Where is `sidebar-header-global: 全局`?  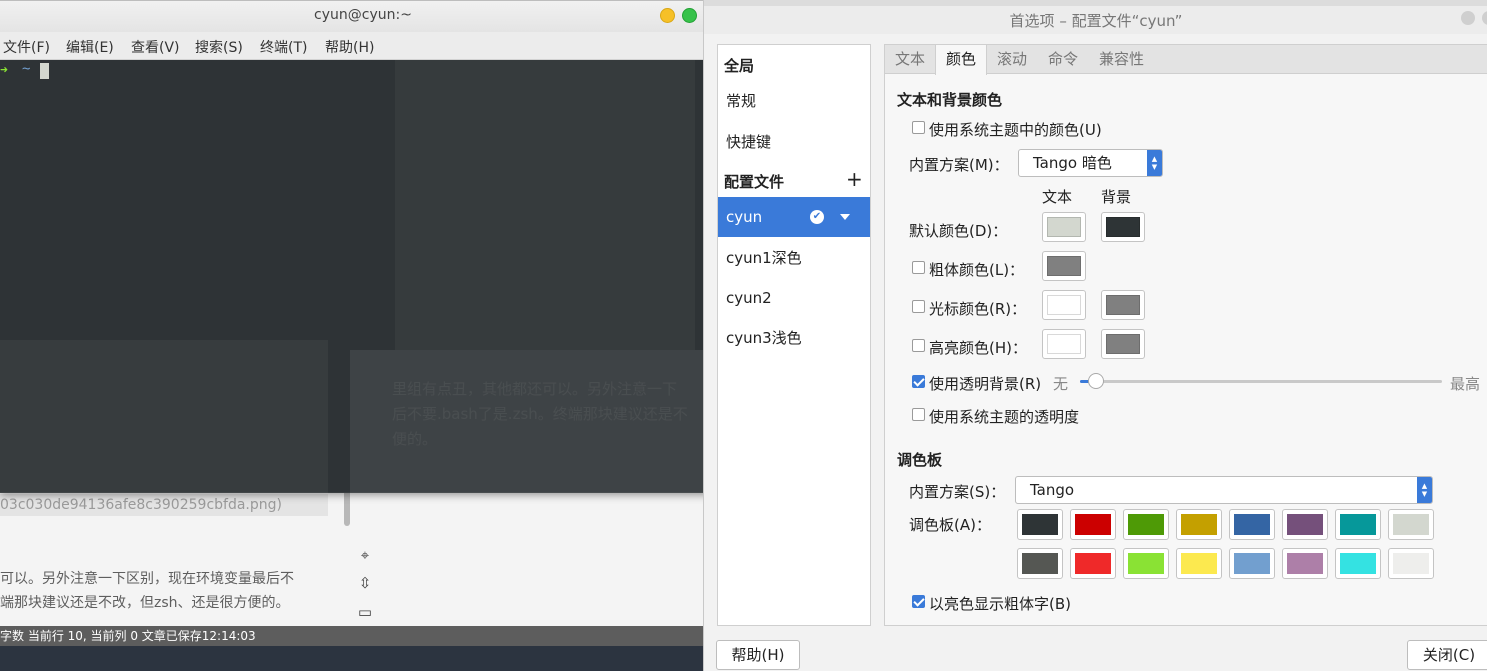
sidebar-header-global: 全局 is located at coordinates (739, 66).